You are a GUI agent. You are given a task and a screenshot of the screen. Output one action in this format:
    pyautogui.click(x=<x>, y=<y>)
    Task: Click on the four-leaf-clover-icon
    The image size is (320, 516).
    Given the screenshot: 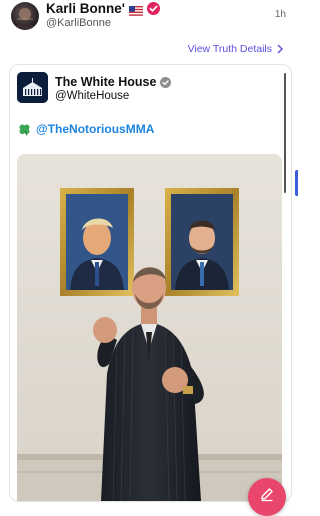 What is the action you would take?
    pyautogui.click(x=24, y=130)
    